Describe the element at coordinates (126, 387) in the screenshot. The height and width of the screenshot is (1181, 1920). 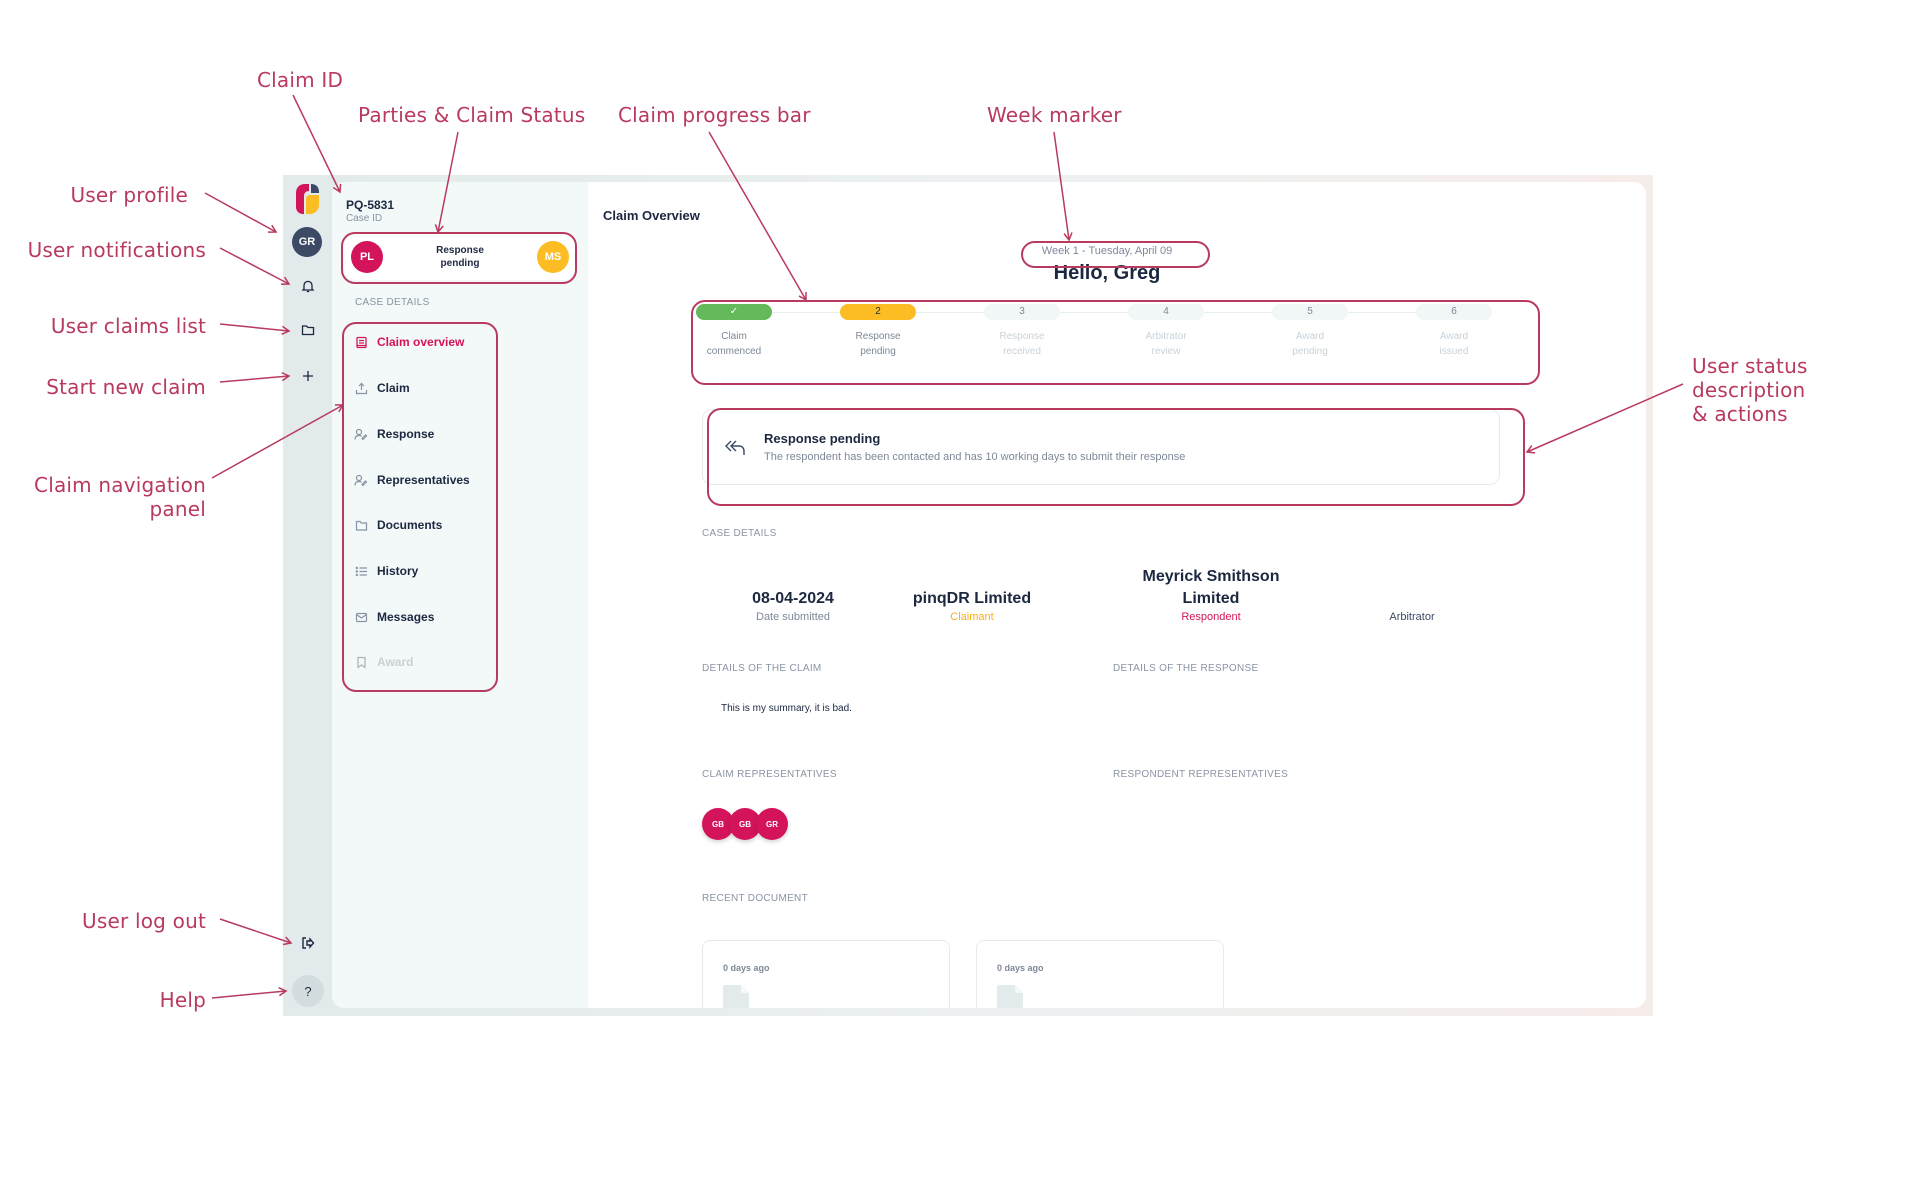
I see `annotation-start-new-claim: Start new claim` at that location.